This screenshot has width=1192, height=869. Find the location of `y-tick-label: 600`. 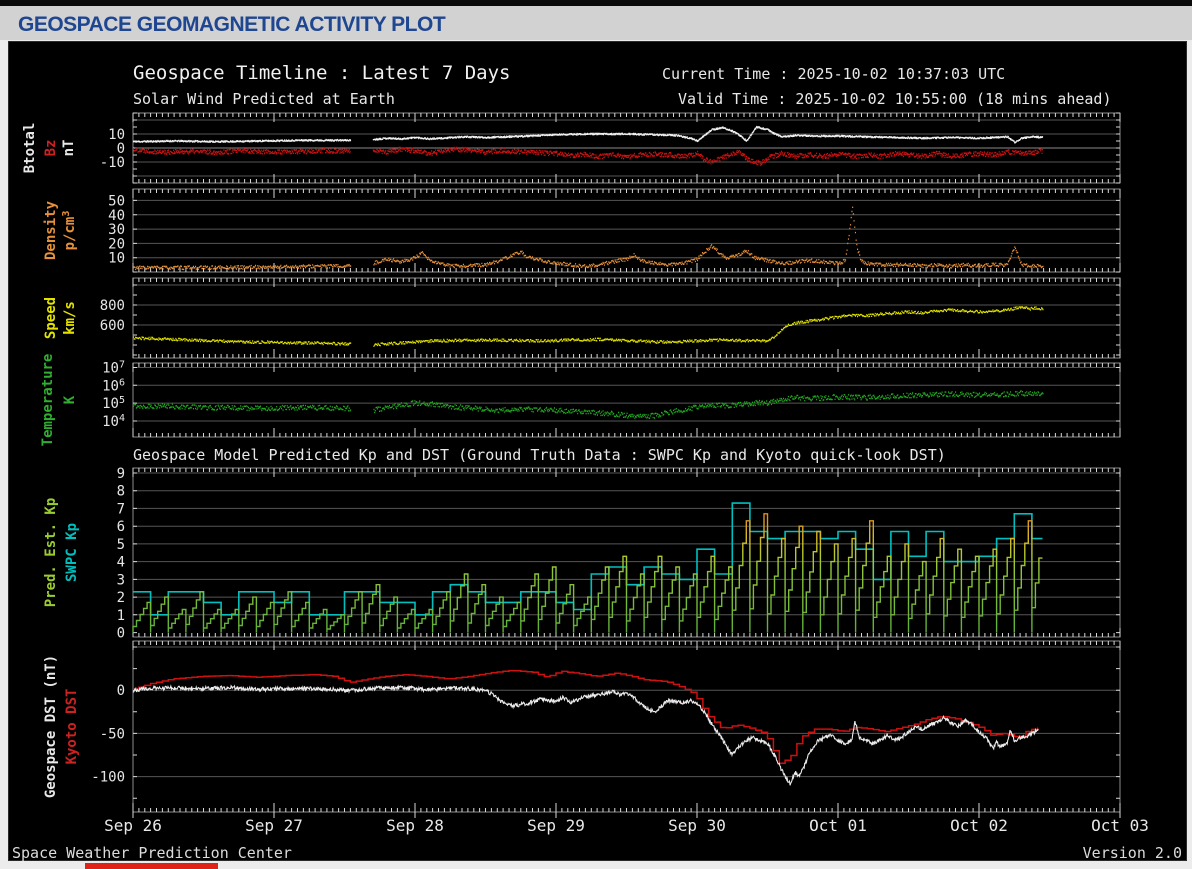

y-tick-label: 600 is located at coordinates (112, 326).